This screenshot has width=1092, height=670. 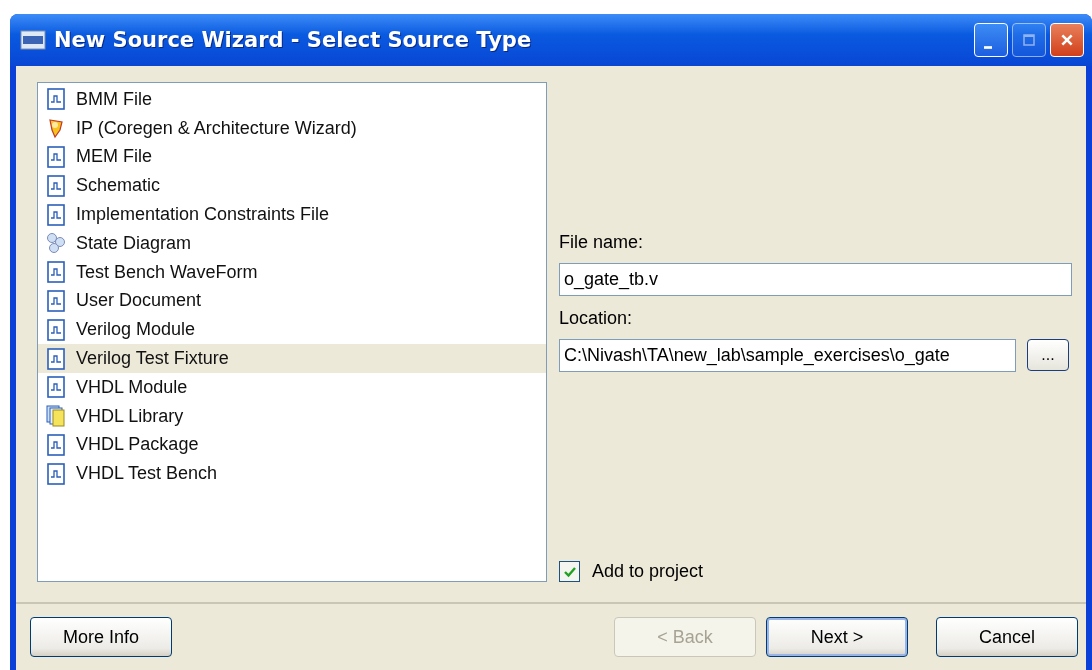 I want to click on item-label: Verilog Test Fixture, so click(x=152, y=359).